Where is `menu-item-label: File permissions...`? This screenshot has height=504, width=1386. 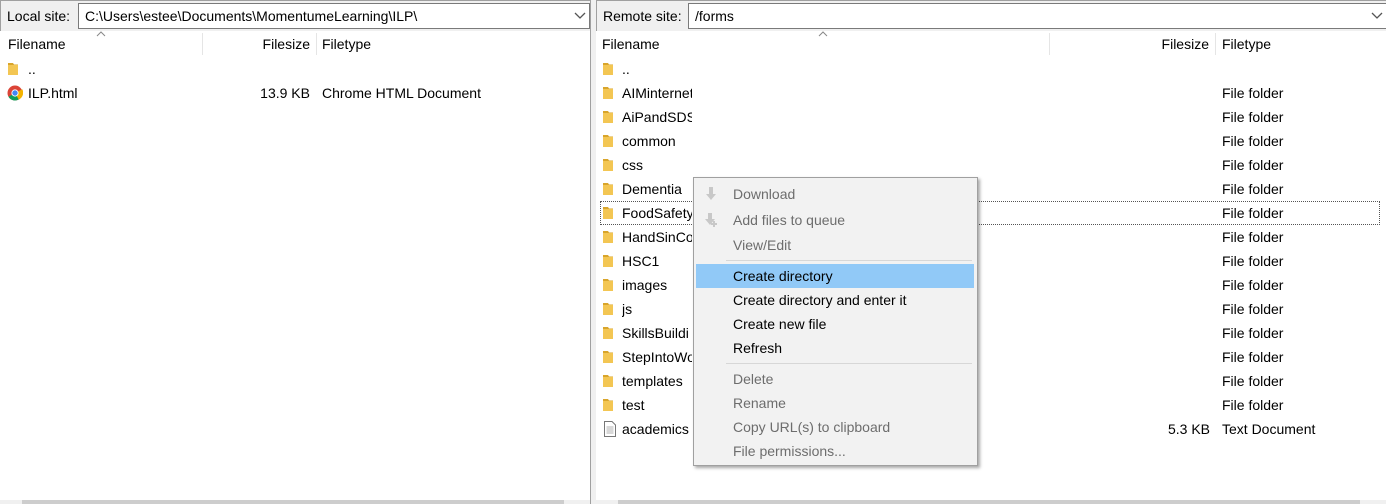
menu-item-label: File permissions... is located at coordinates (789, 451).